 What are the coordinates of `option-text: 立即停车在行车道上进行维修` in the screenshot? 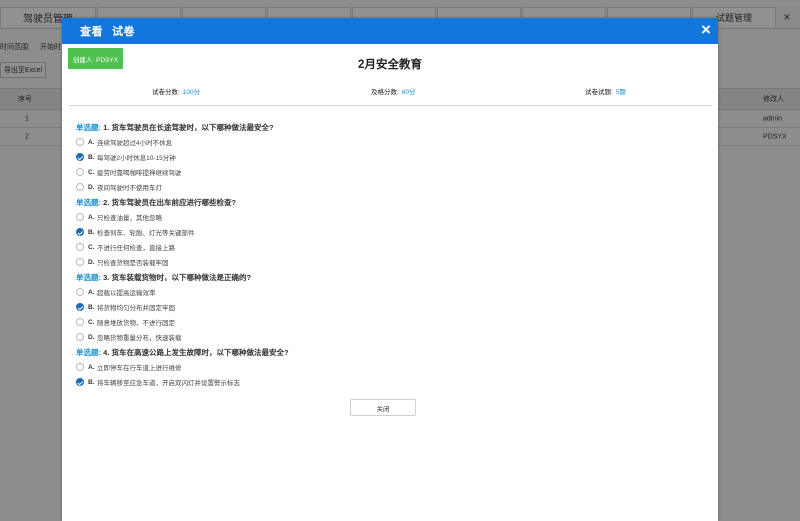 It's located at (139, 368).